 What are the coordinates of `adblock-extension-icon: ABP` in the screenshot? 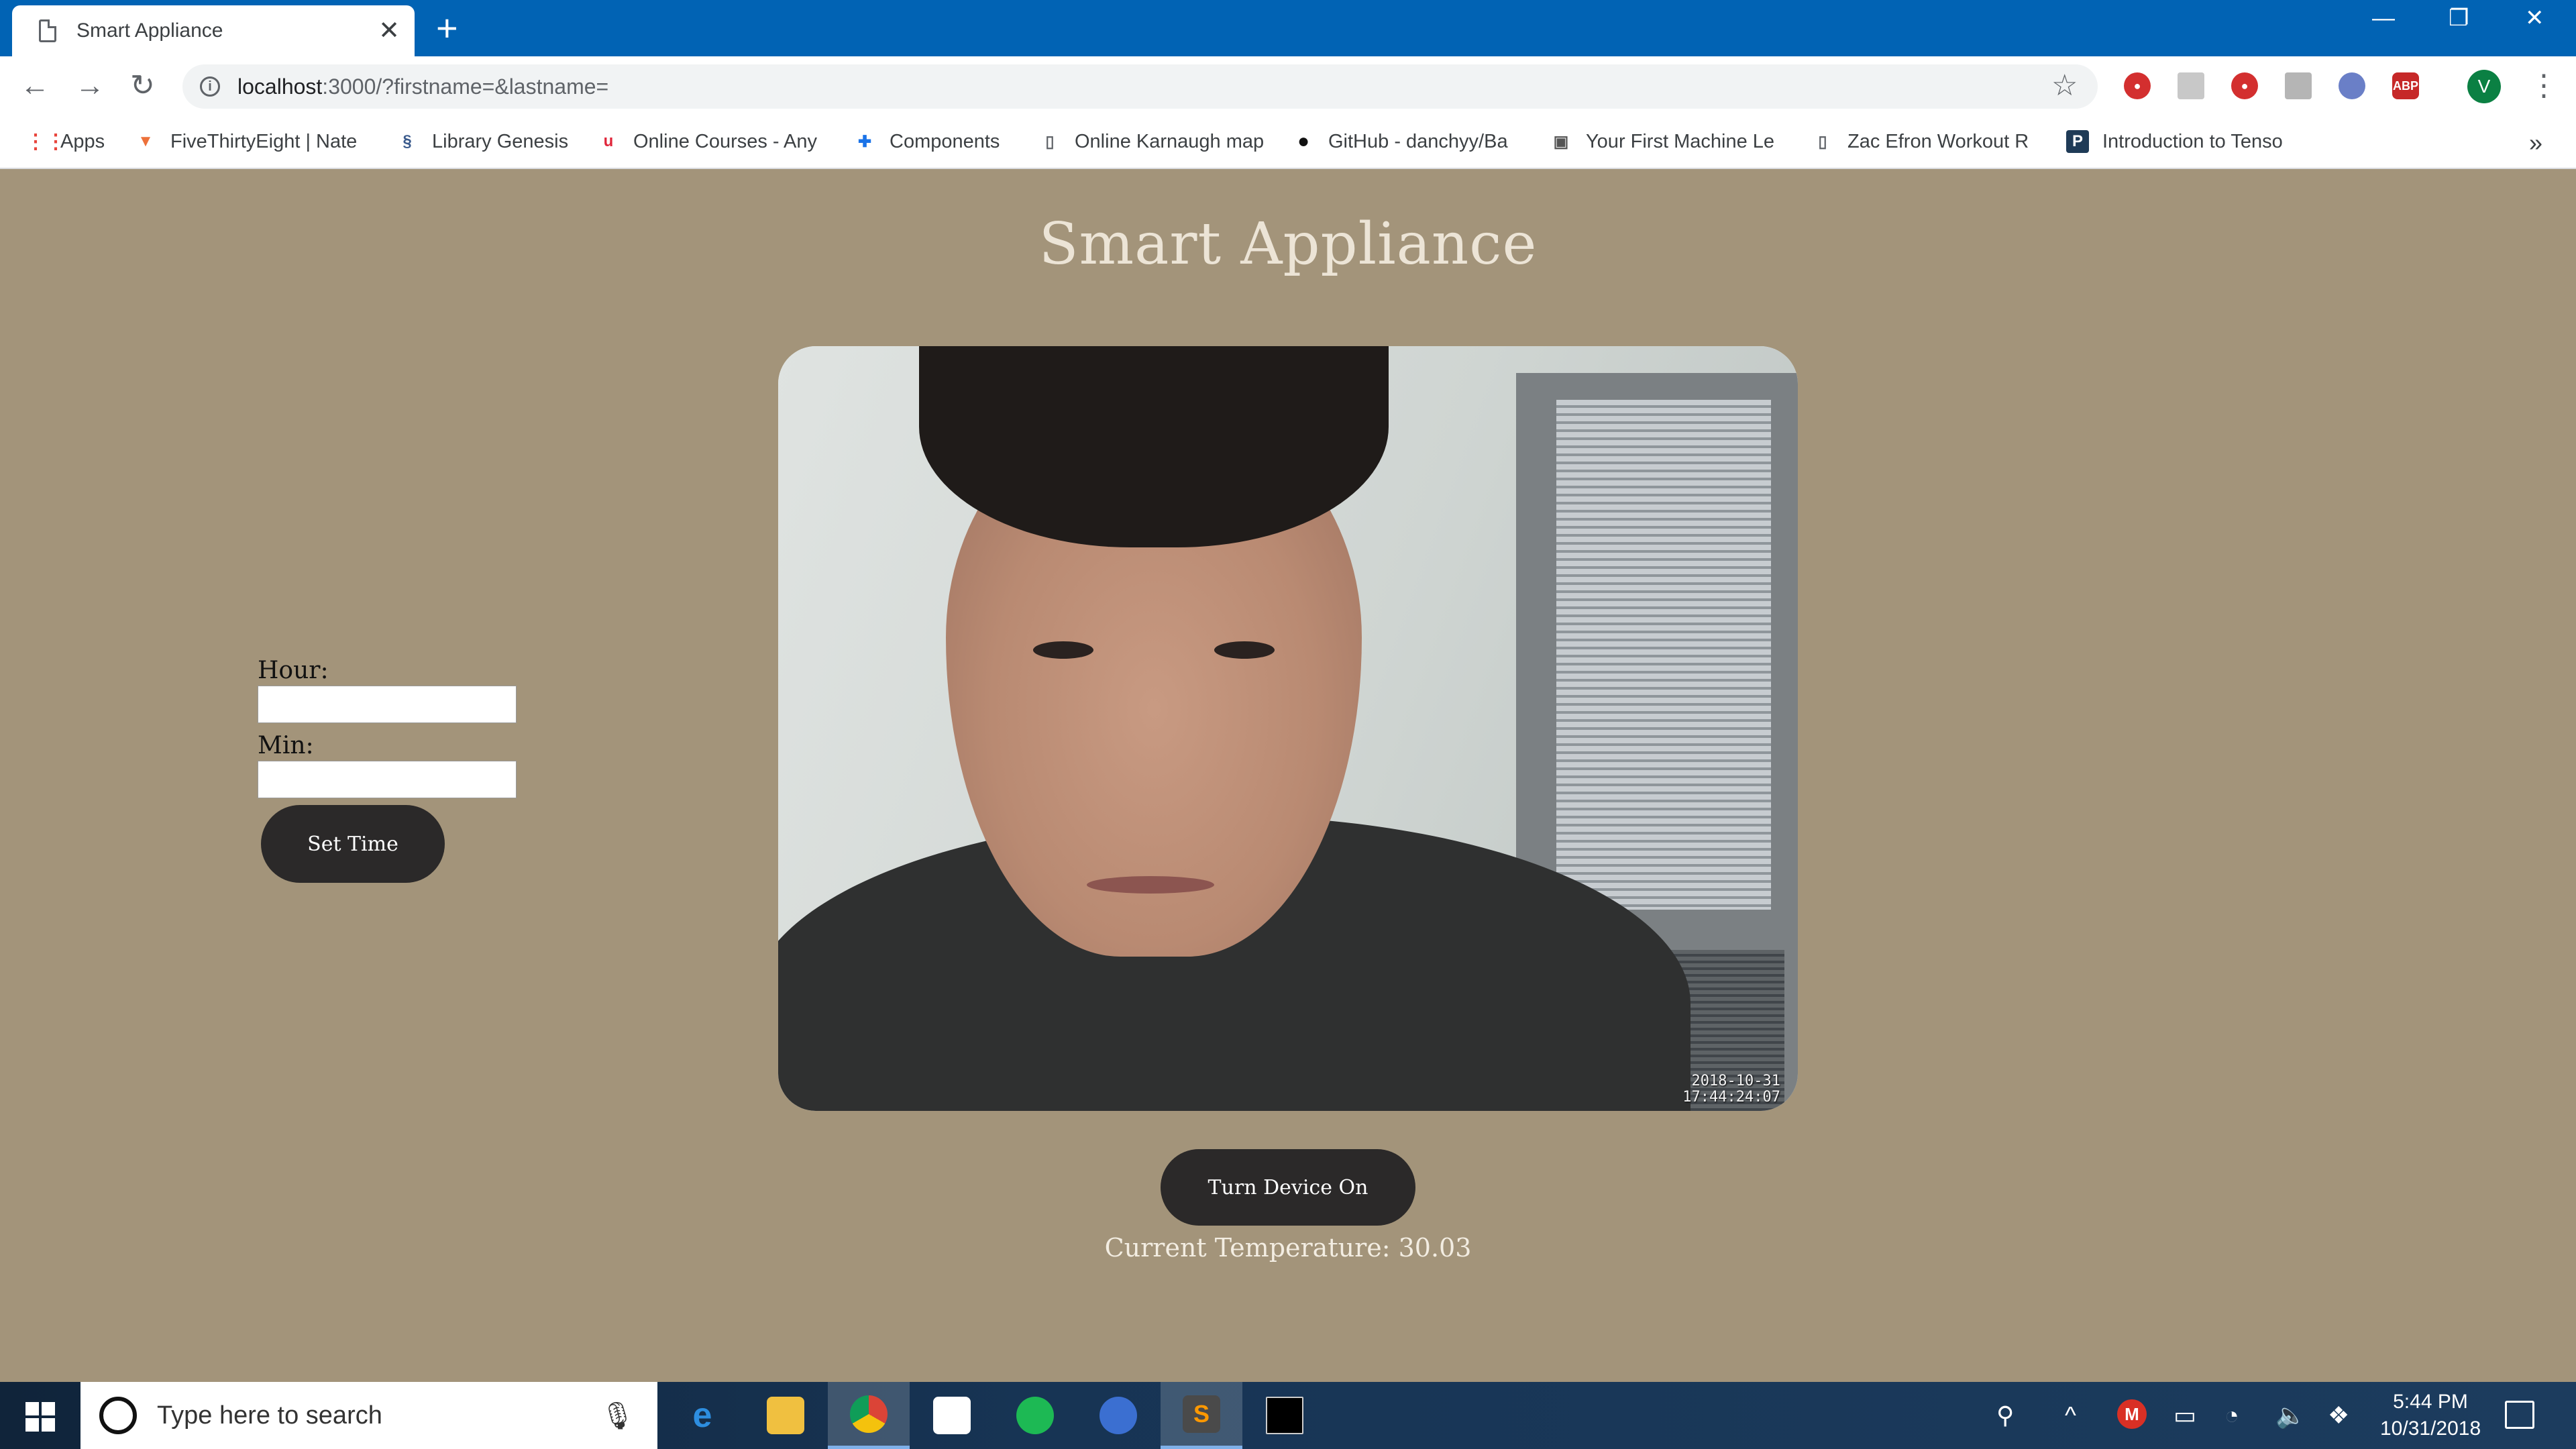 It's located at (2405, 85).